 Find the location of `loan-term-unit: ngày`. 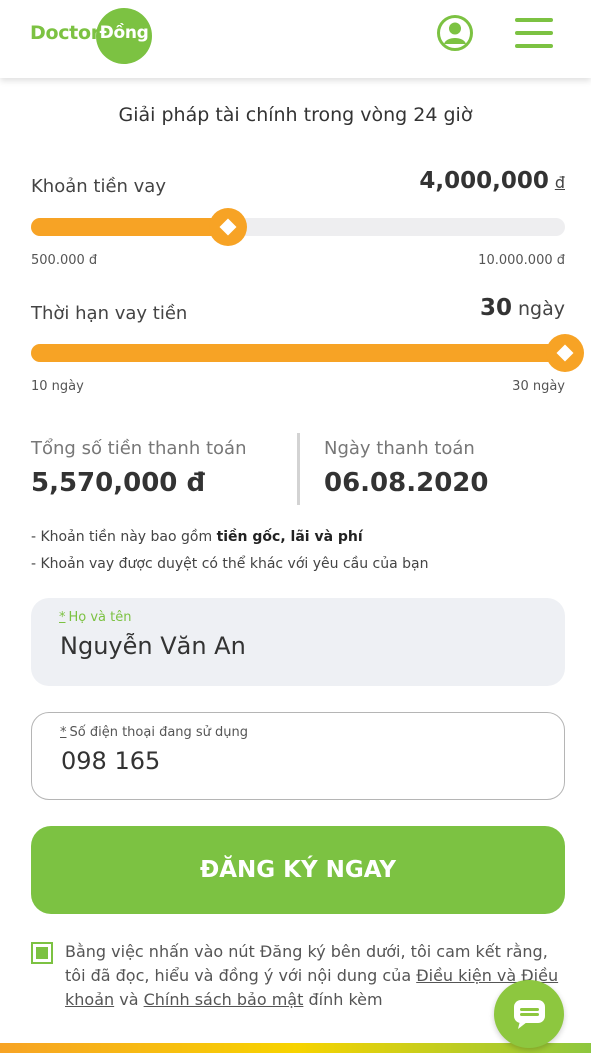

loan-term-unit: ngày is located at coordinates (541, 309).